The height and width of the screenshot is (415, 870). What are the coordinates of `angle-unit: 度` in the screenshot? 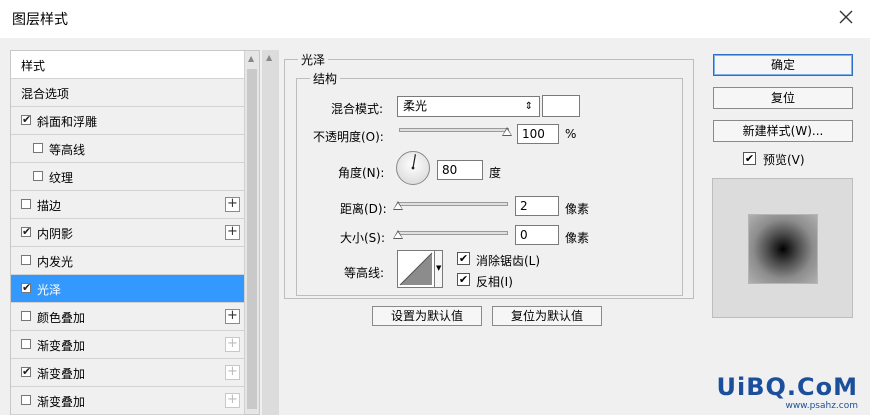 It's located at (495, 173).